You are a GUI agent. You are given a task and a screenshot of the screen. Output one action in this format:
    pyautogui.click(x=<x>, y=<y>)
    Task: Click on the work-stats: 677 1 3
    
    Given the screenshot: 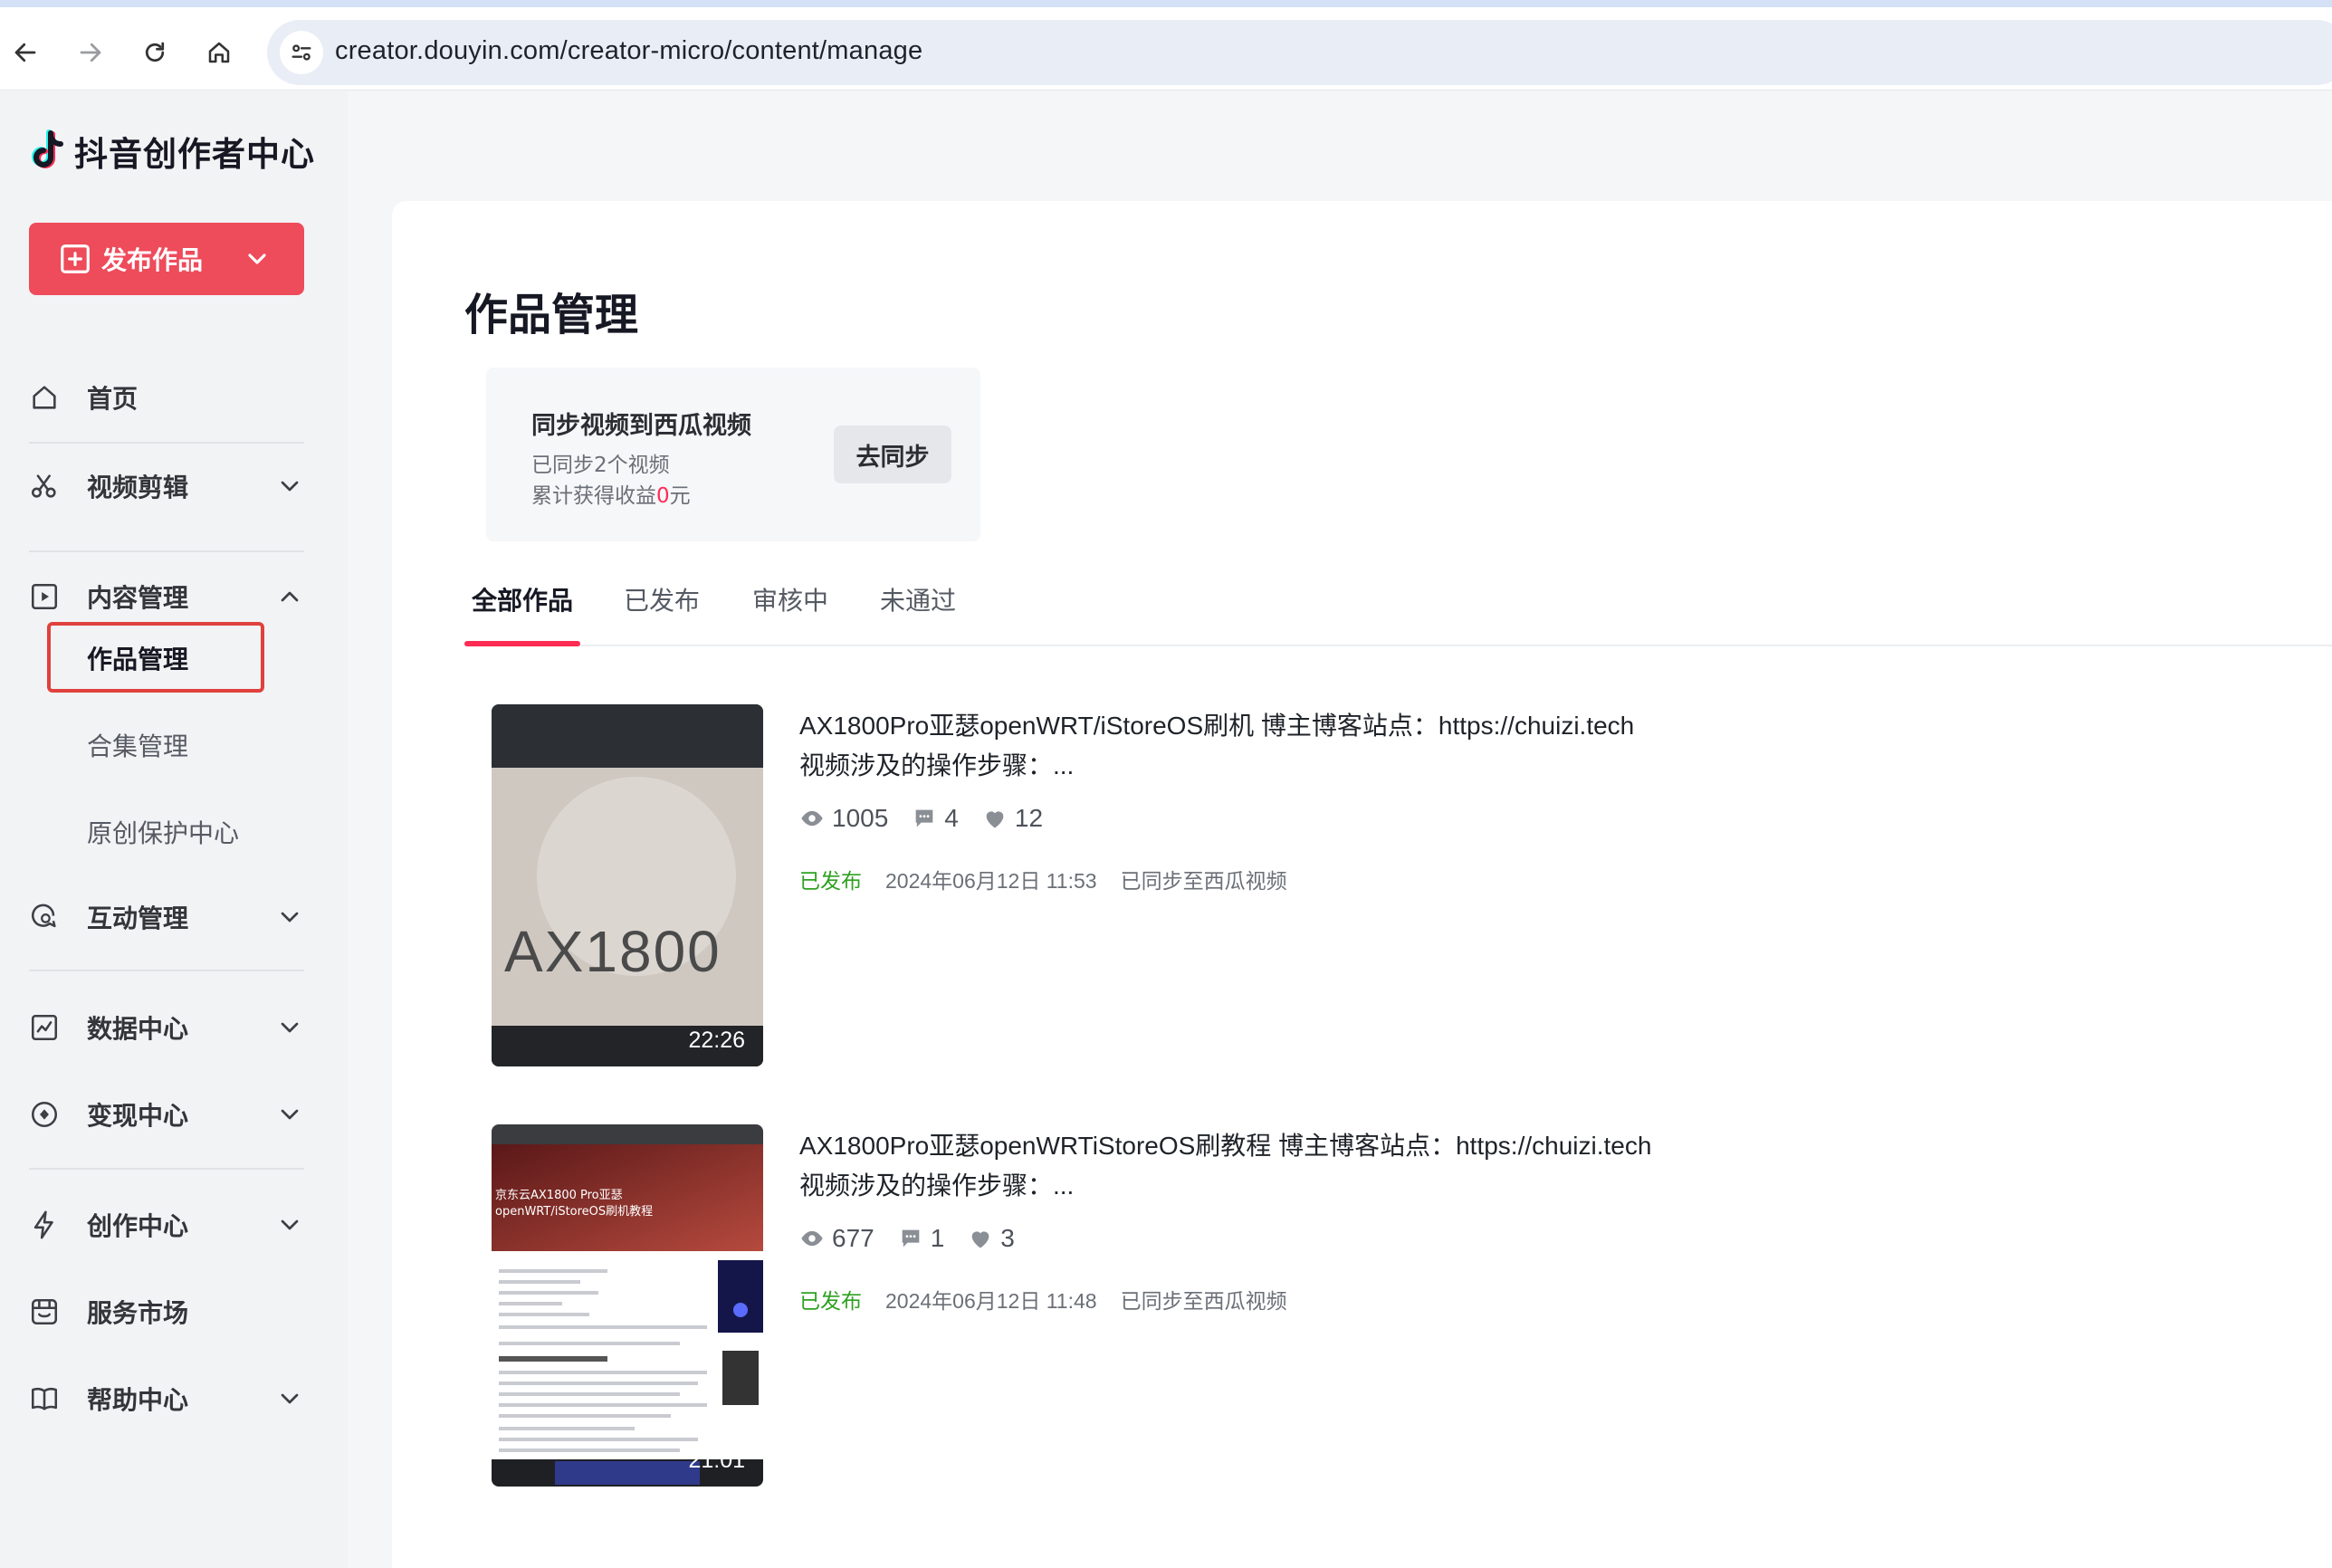 What is the action you would take?
    pyautogui.click(x=918, y=1238)
    